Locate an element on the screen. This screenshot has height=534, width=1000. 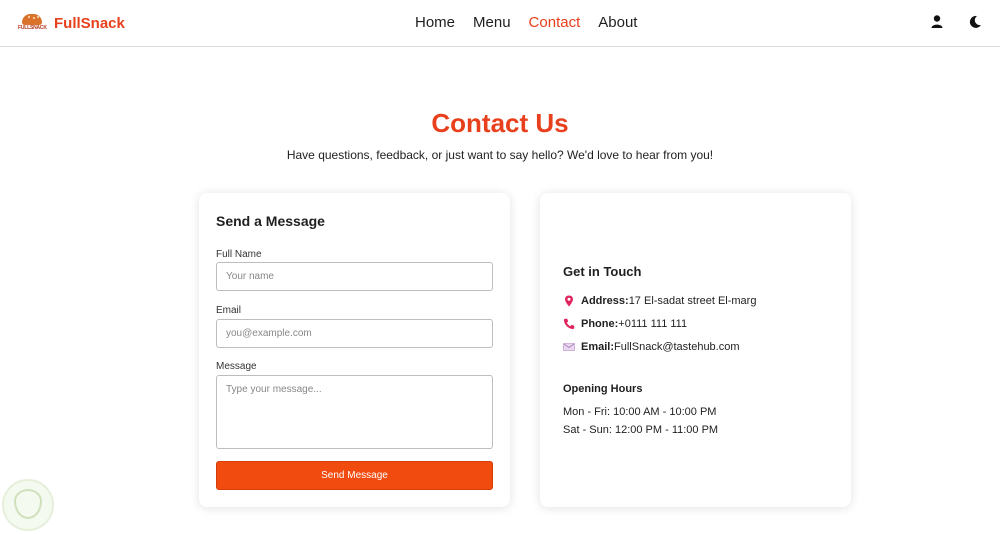
email-input is located at coordinates (354, 333).